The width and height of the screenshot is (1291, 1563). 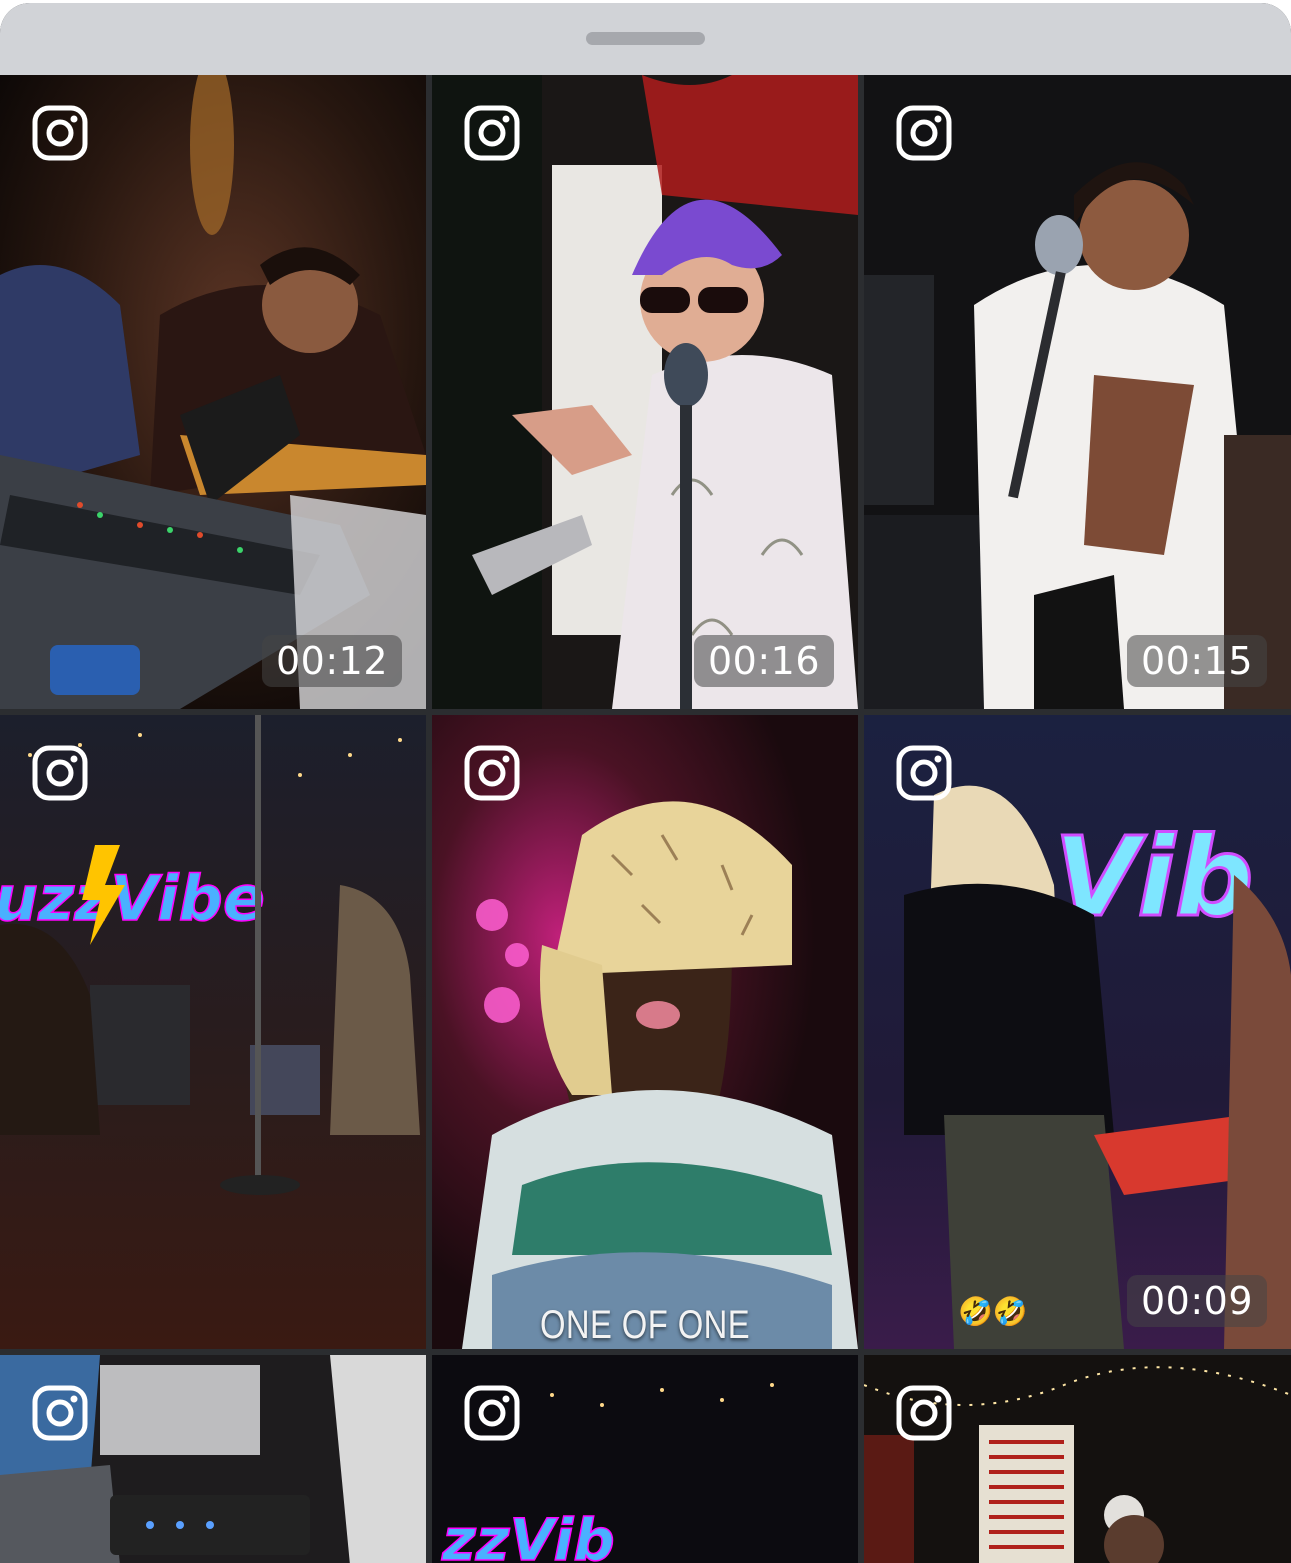 What do you see at coordinates (1196, 1301) in the screenshot?
I see `video-duration: 00:09` at bounding box center [1196, 1301].